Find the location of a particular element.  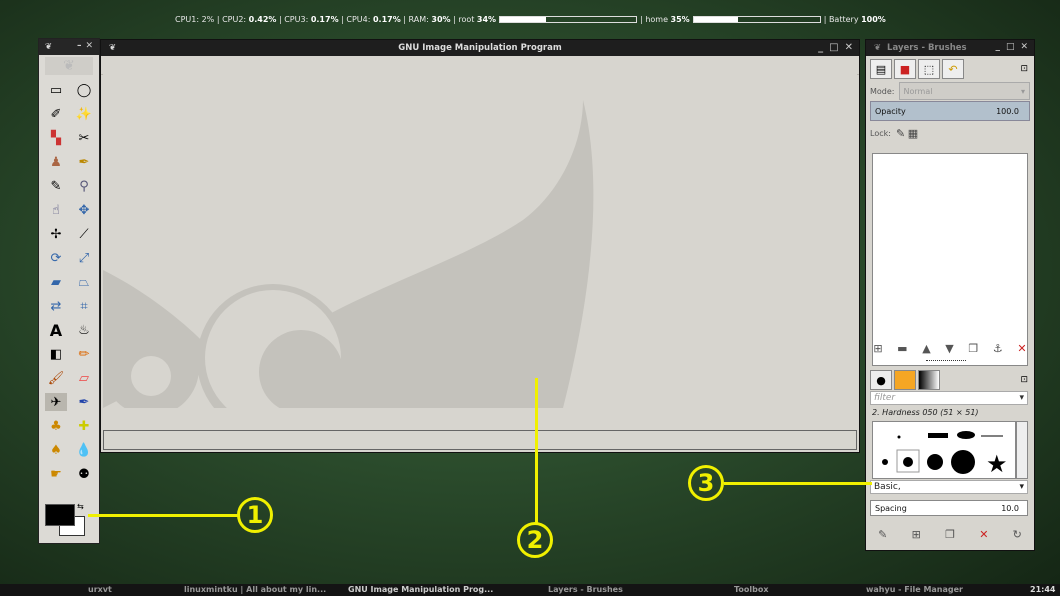

text-icon: A is located at coordinates (56, 330).